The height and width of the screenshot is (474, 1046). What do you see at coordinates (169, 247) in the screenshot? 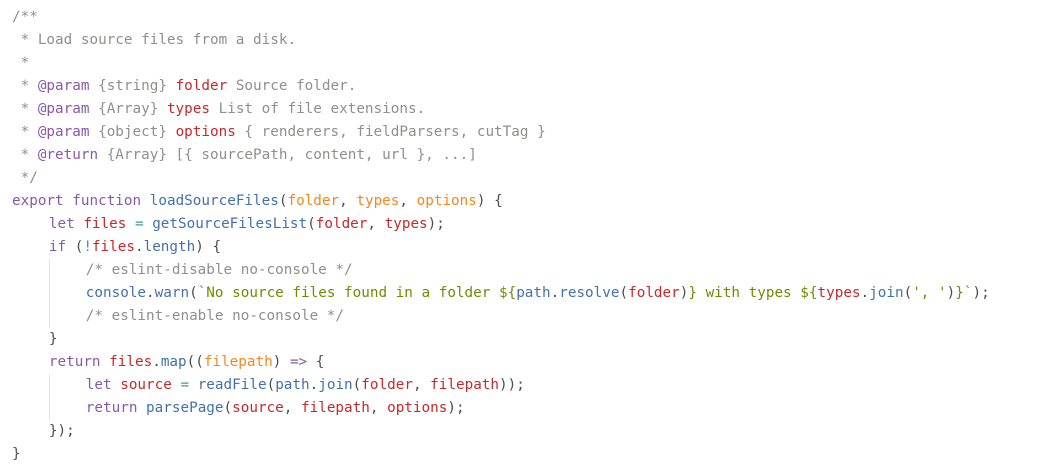
I see `code-token-function: length` at bounding box center [169, 247].